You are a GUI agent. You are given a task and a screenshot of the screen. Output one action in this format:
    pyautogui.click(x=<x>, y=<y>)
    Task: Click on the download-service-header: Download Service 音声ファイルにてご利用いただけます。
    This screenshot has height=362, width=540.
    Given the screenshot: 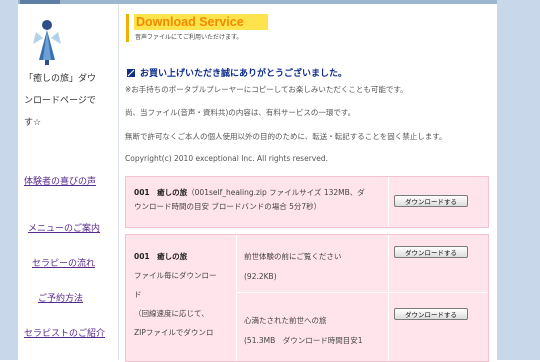 What is the action you would take?
    pyautogui.click(x=197, y=28)
    